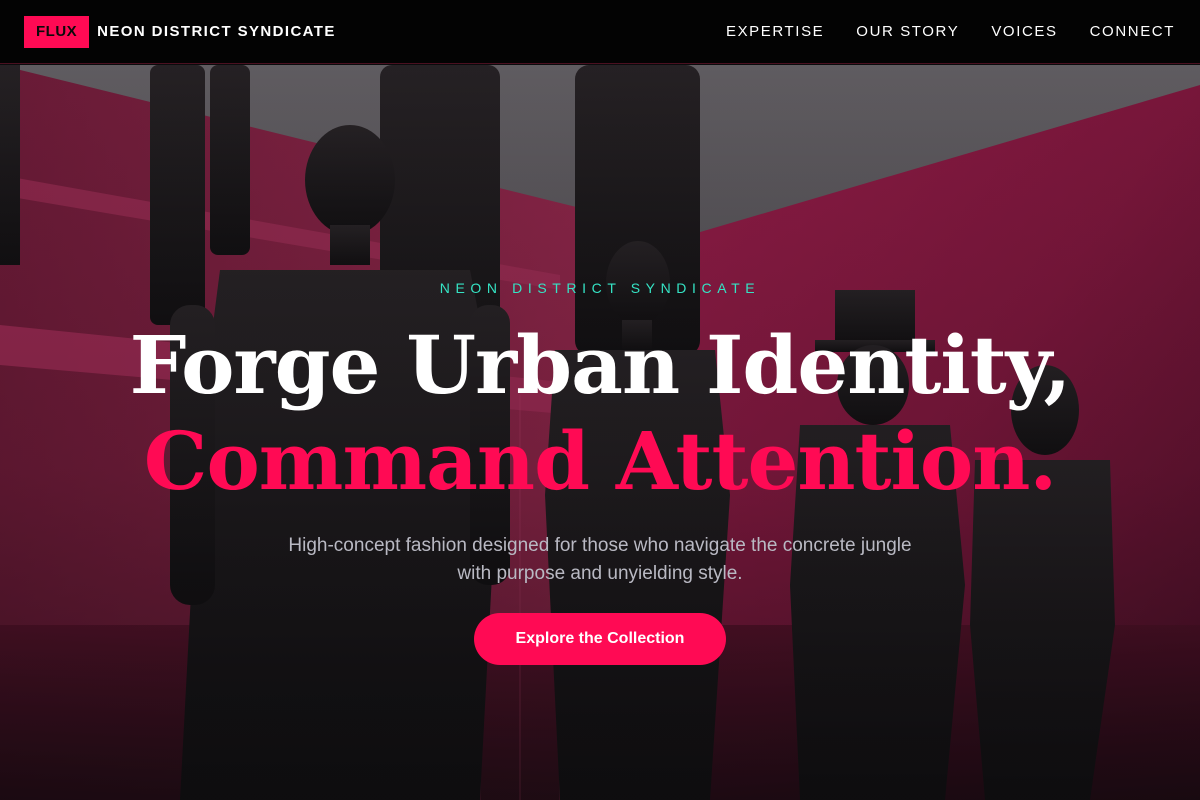  I want to click on nav-link-our-story: OUR STORY, so click(907, 31).